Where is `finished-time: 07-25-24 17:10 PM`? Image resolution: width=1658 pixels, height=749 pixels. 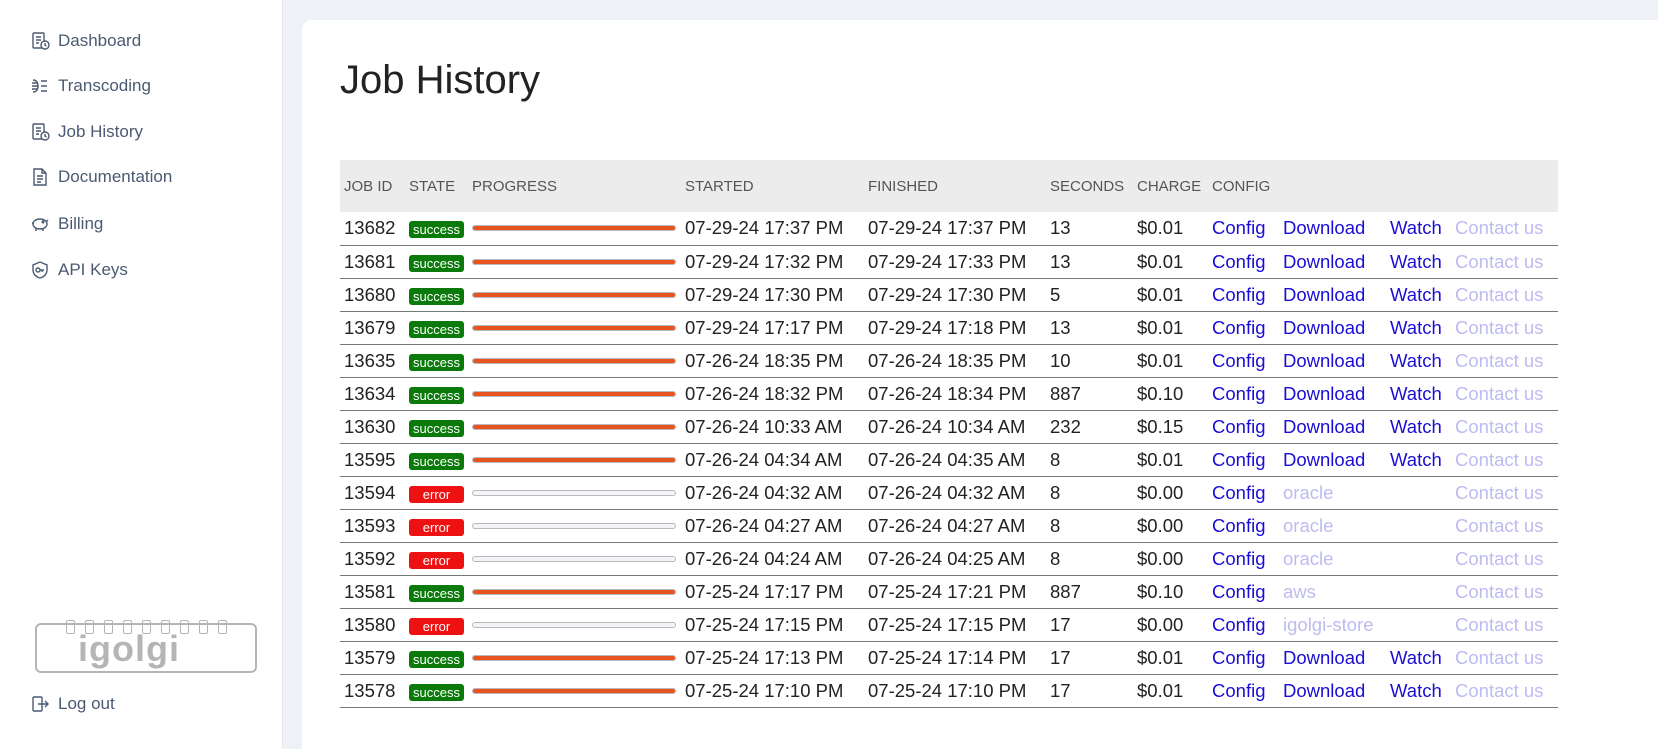 finished-time: 07-25-24 17:10 PM is located at coordinates (947, 690).